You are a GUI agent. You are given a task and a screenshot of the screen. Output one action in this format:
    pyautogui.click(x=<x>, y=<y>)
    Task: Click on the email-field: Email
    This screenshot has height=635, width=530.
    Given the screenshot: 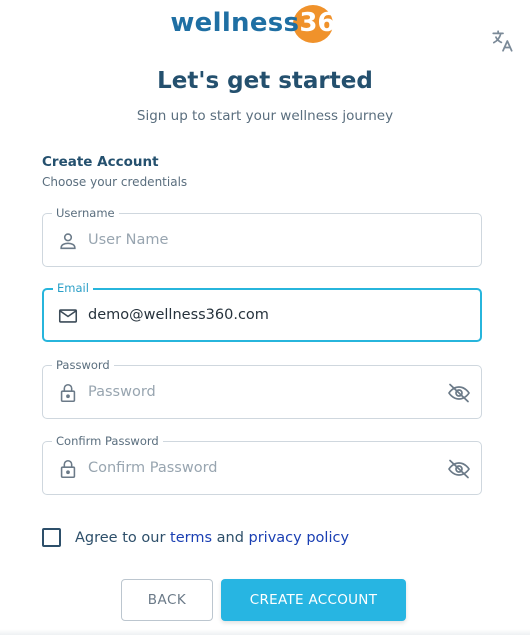 What is the action you would take?
    pyautogui.click(x=262, y=311)
    